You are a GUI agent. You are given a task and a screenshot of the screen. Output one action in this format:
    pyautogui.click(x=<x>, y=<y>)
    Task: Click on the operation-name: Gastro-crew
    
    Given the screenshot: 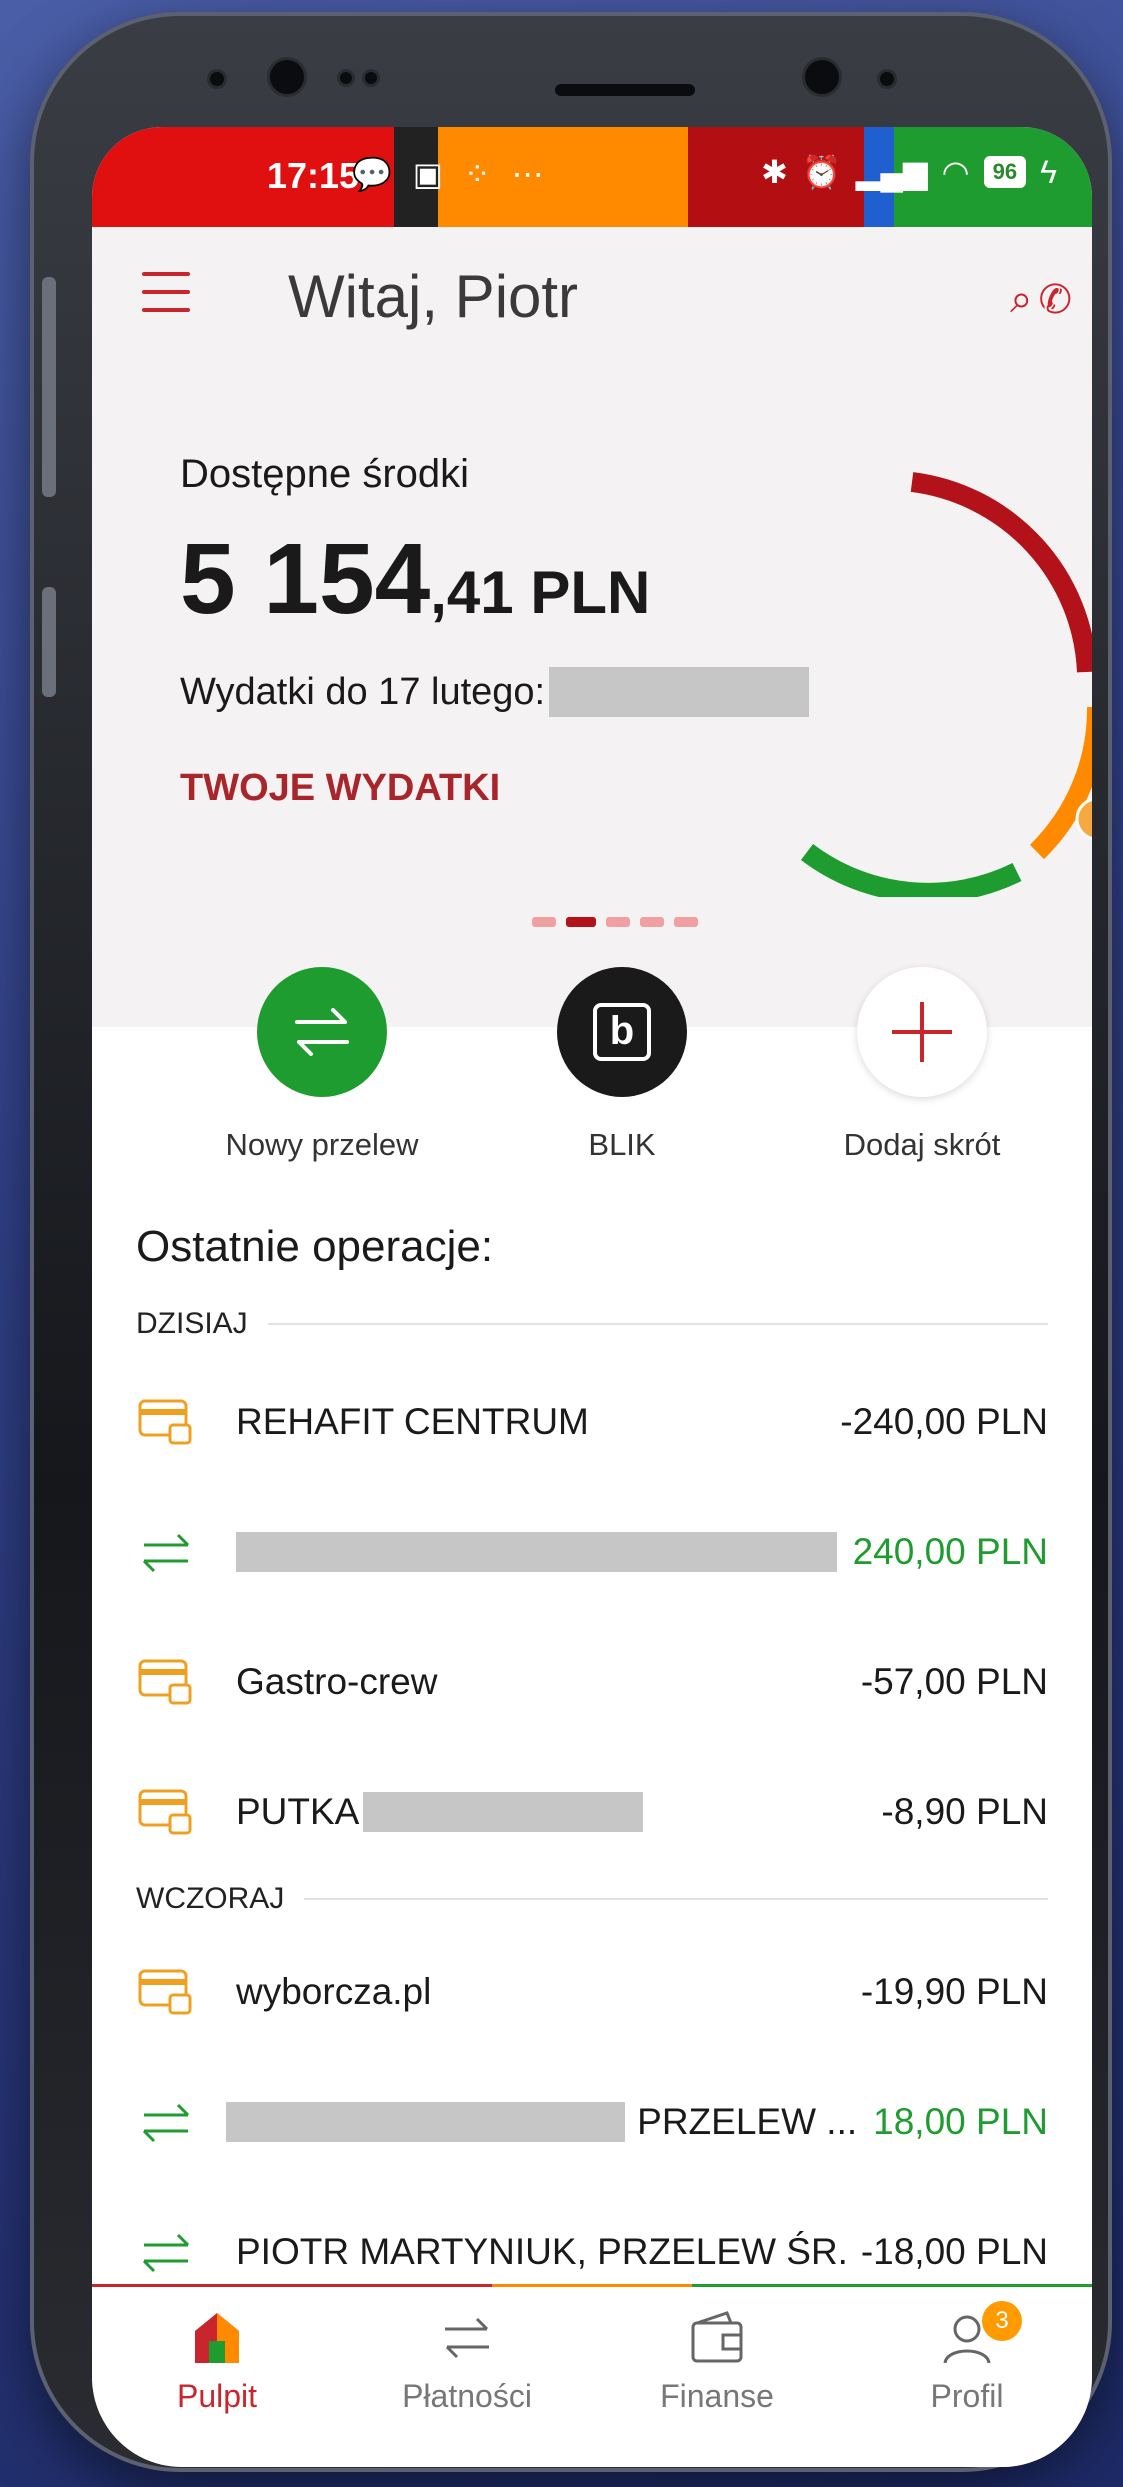 What is the action you would take?
    pyautogui.click(x=337, y=1681)
    